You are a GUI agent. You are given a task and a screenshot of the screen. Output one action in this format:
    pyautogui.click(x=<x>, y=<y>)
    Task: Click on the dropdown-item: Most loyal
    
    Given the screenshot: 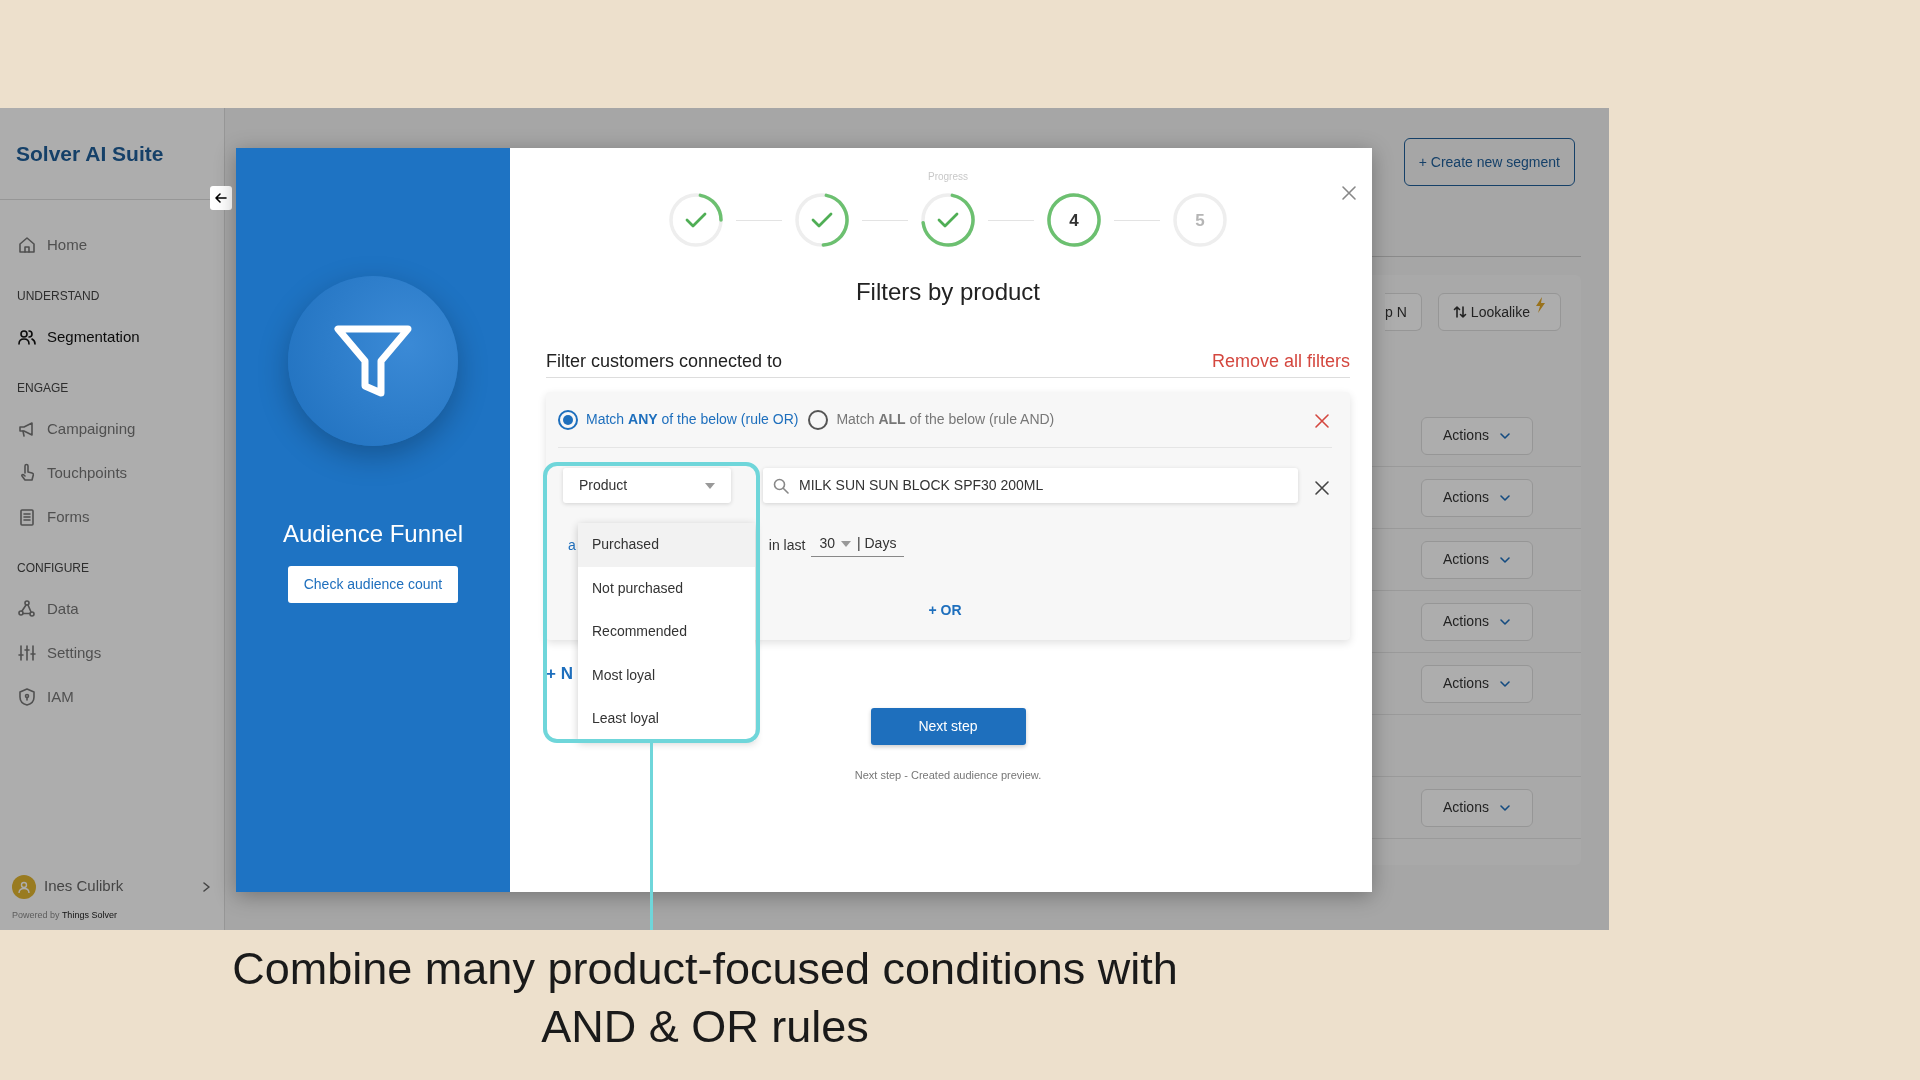 What is the action you would take?
    pyautogui.click(x=666, y=675)
    